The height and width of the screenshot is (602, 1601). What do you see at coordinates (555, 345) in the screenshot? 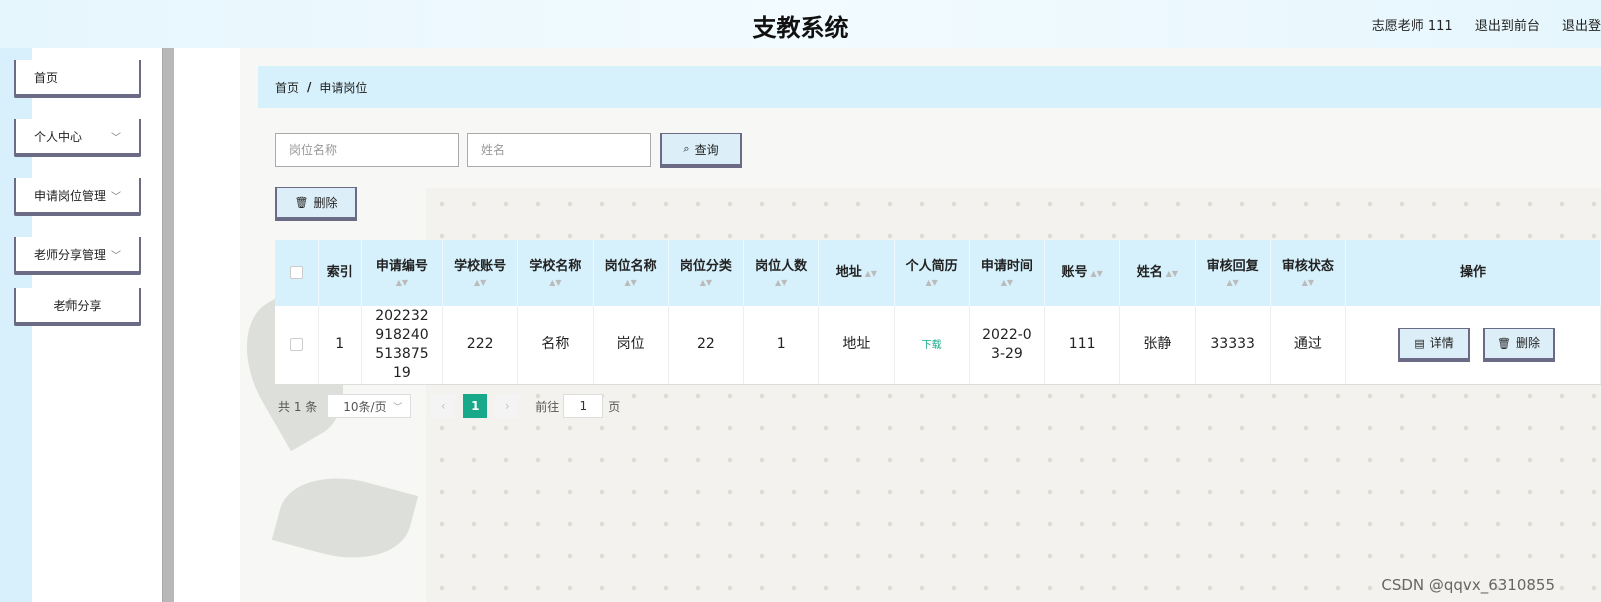
I see `cell-school-name: 名称` at bounding box center [555, 345].